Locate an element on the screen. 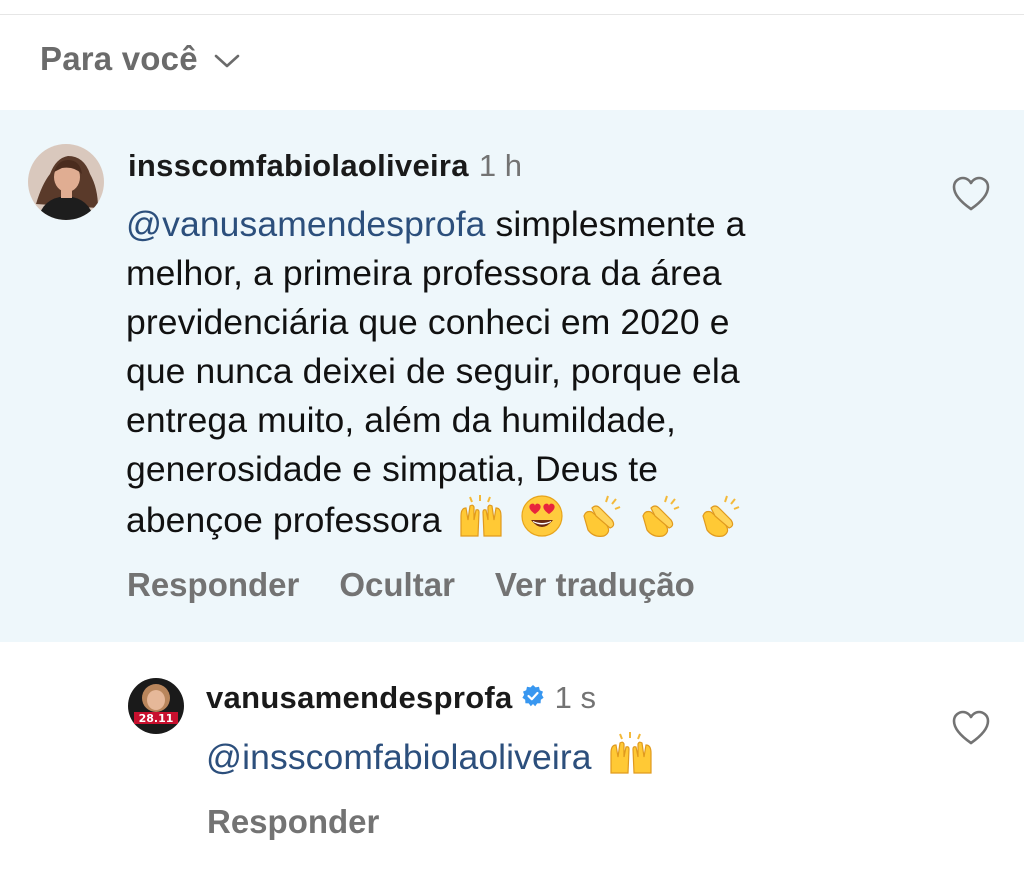 The image size is (1024, 884). heart-eyes-icon is located at coordinates (541, 516).